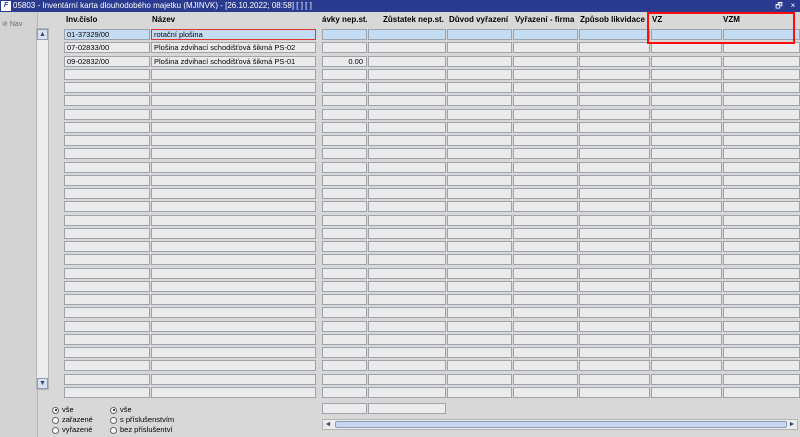  Describe the element at coordinates (561, 424) in the screenshot. I see `scroll-thumb` at that location.